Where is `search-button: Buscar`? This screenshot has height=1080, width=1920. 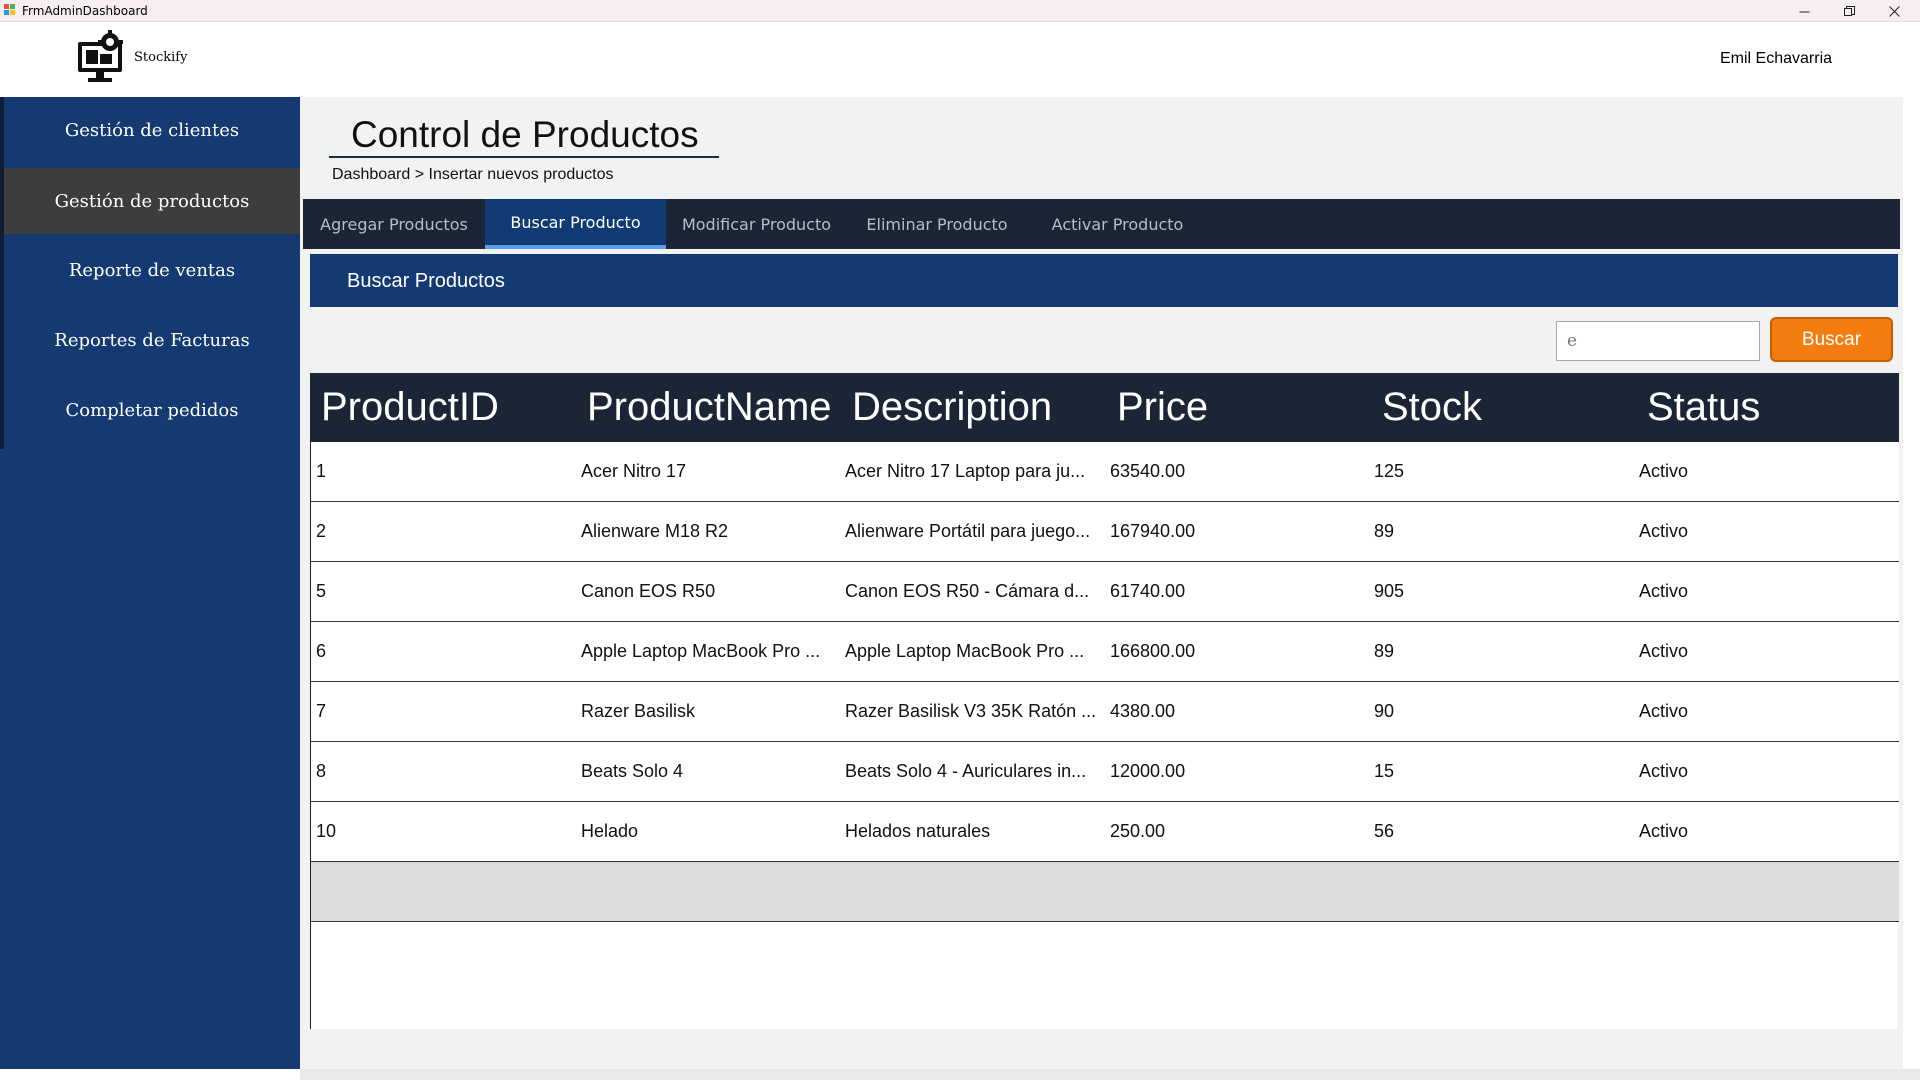
search-button: Buscar is located at coordinates (1831, 339).